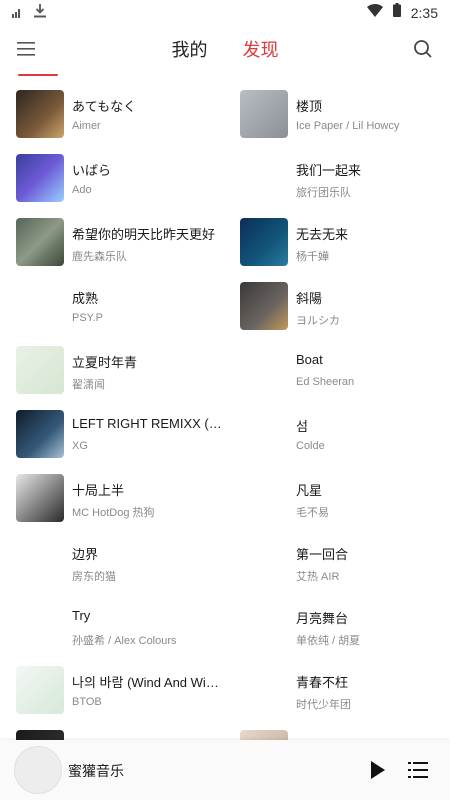 This screenshot has width=450, height=800. I want to click on song-artist: 房东的猫, so click(94, 577).